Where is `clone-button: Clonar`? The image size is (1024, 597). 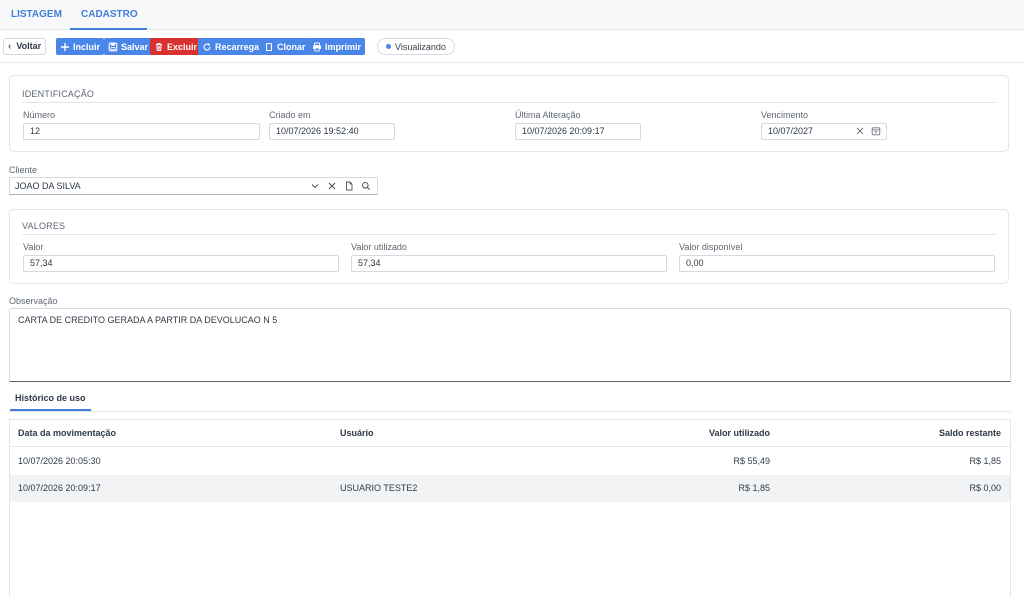 clone-button: Clonar is located at coordinates (285, 46).